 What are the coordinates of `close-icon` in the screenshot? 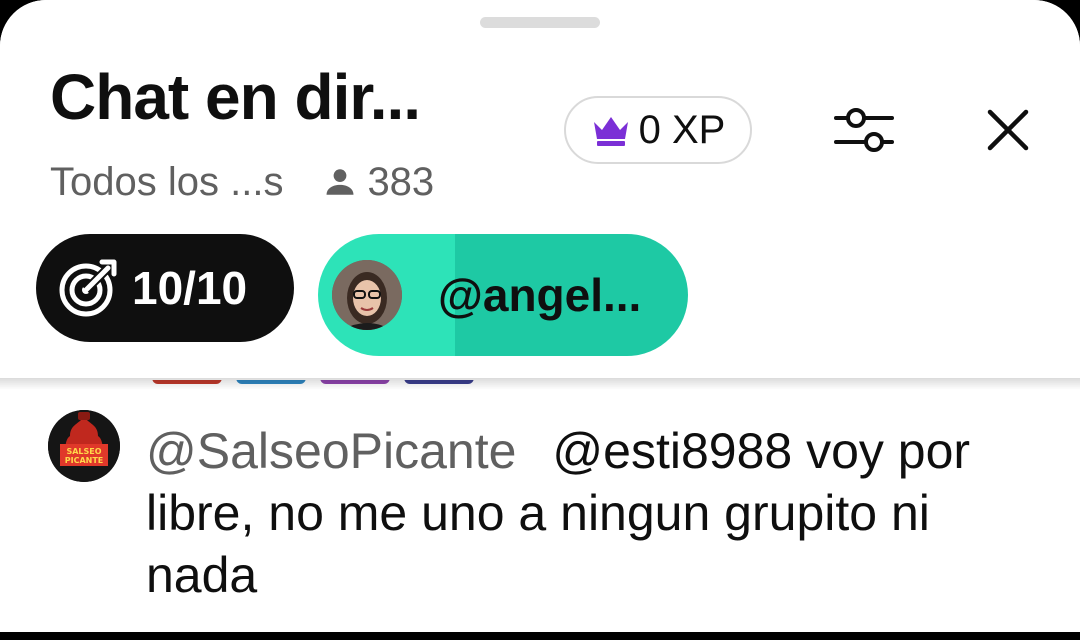 It's located at (1008, 130).